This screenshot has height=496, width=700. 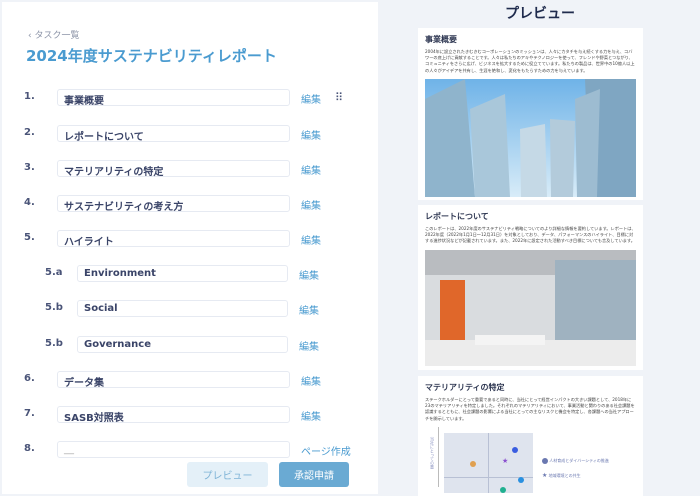 What do you see at coordinates (29, 202) in the screenshot?
I see `section-number: 4.` at bounding box center [29, 202].